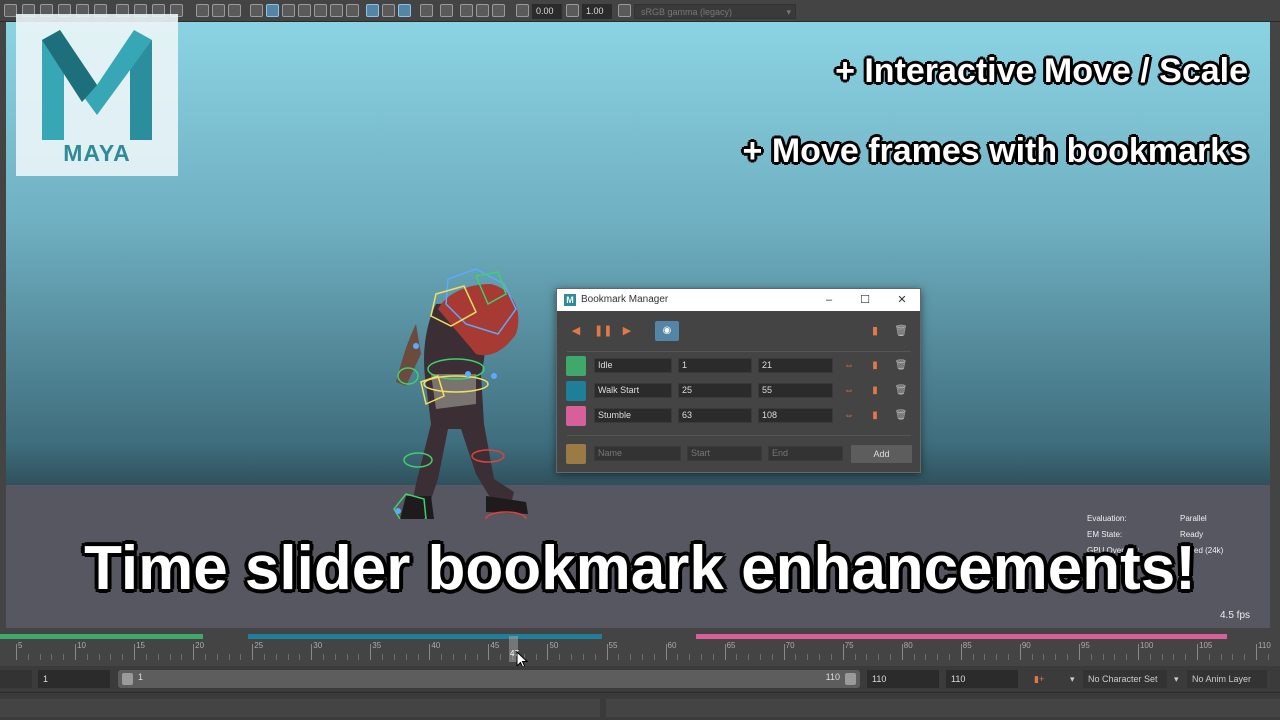  I want to click on hud-icon, so click(218, 10).